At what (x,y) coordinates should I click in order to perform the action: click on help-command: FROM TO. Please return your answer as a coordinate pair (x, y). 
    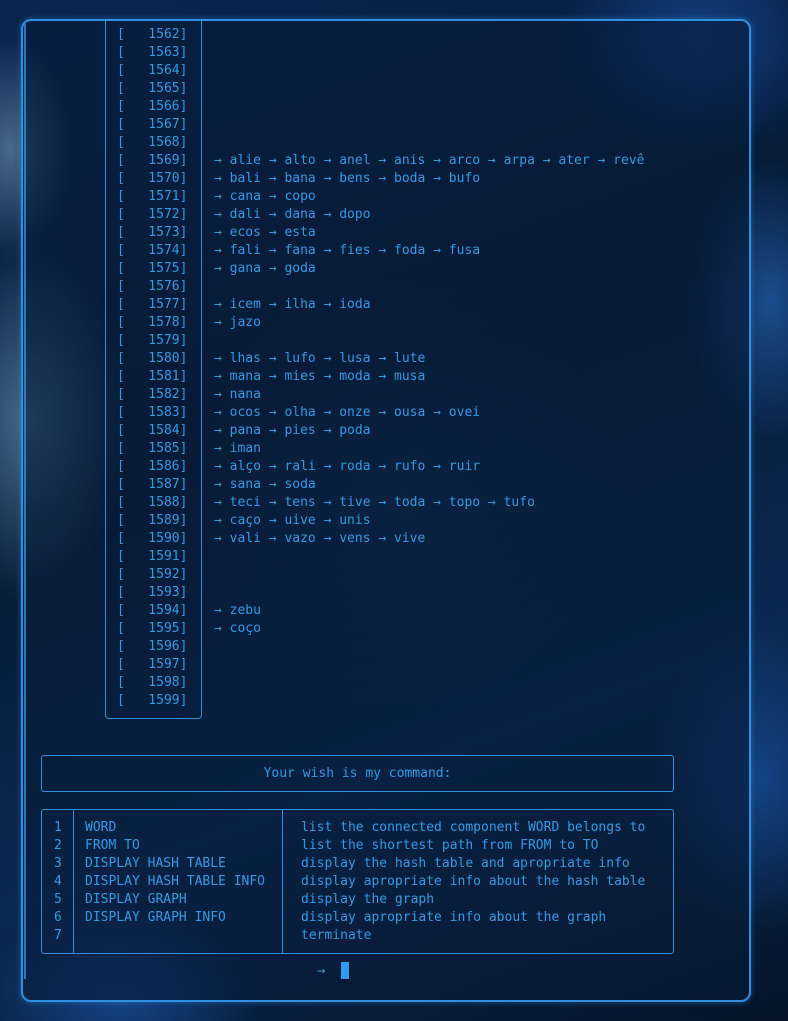
    Looking at the image, I should click on (112, 845).